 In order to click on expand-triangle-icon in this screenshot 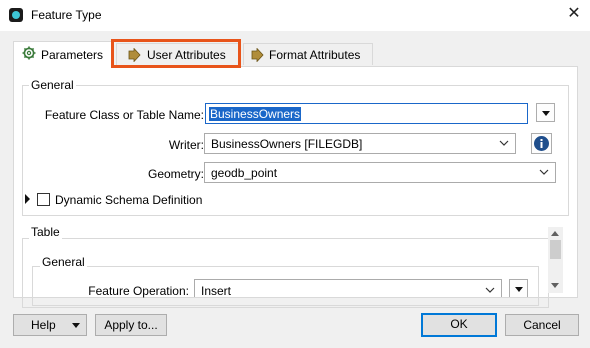, I will do `click(27, 199)`.